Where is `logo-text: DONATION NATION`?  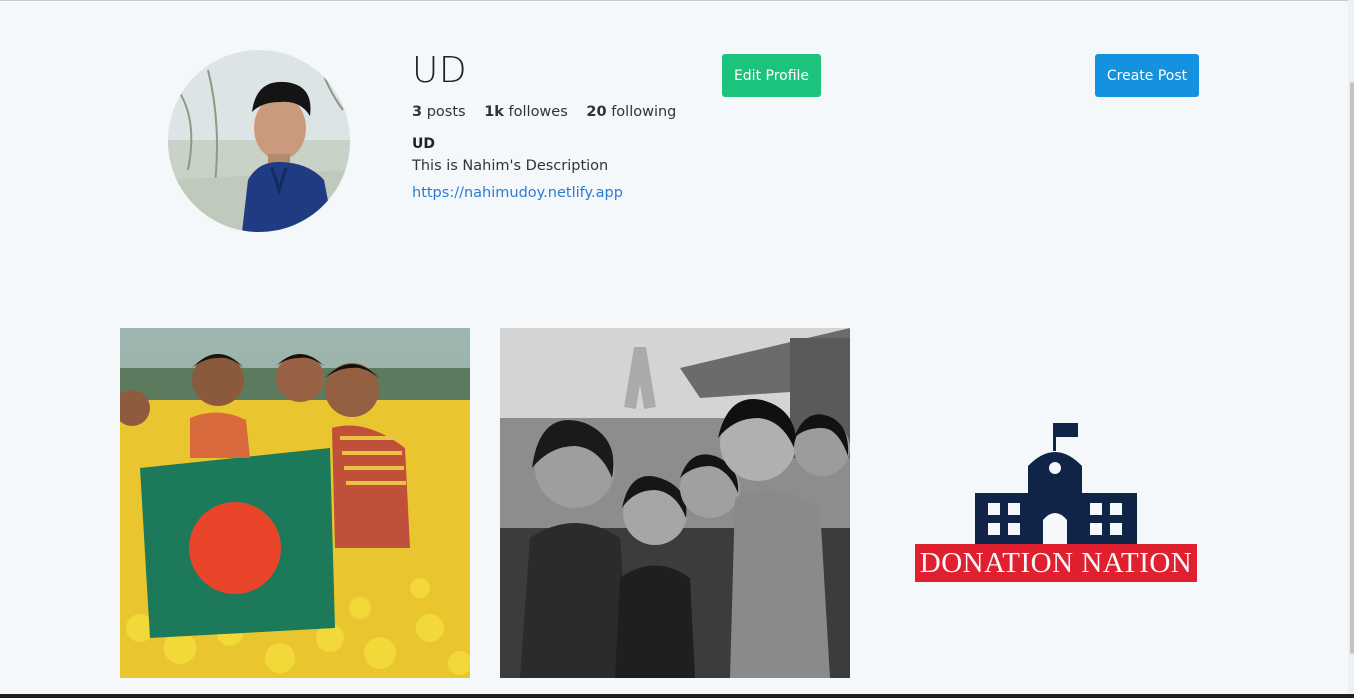
logo-text: DONATION NATION is located at coordinates (1056, 563).